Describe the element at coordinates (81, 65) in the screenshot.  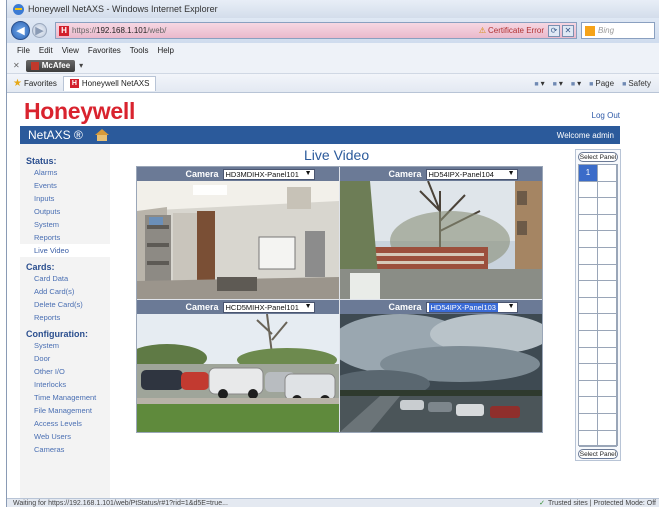
I see `chevron-down-icon: ▾` at that location.